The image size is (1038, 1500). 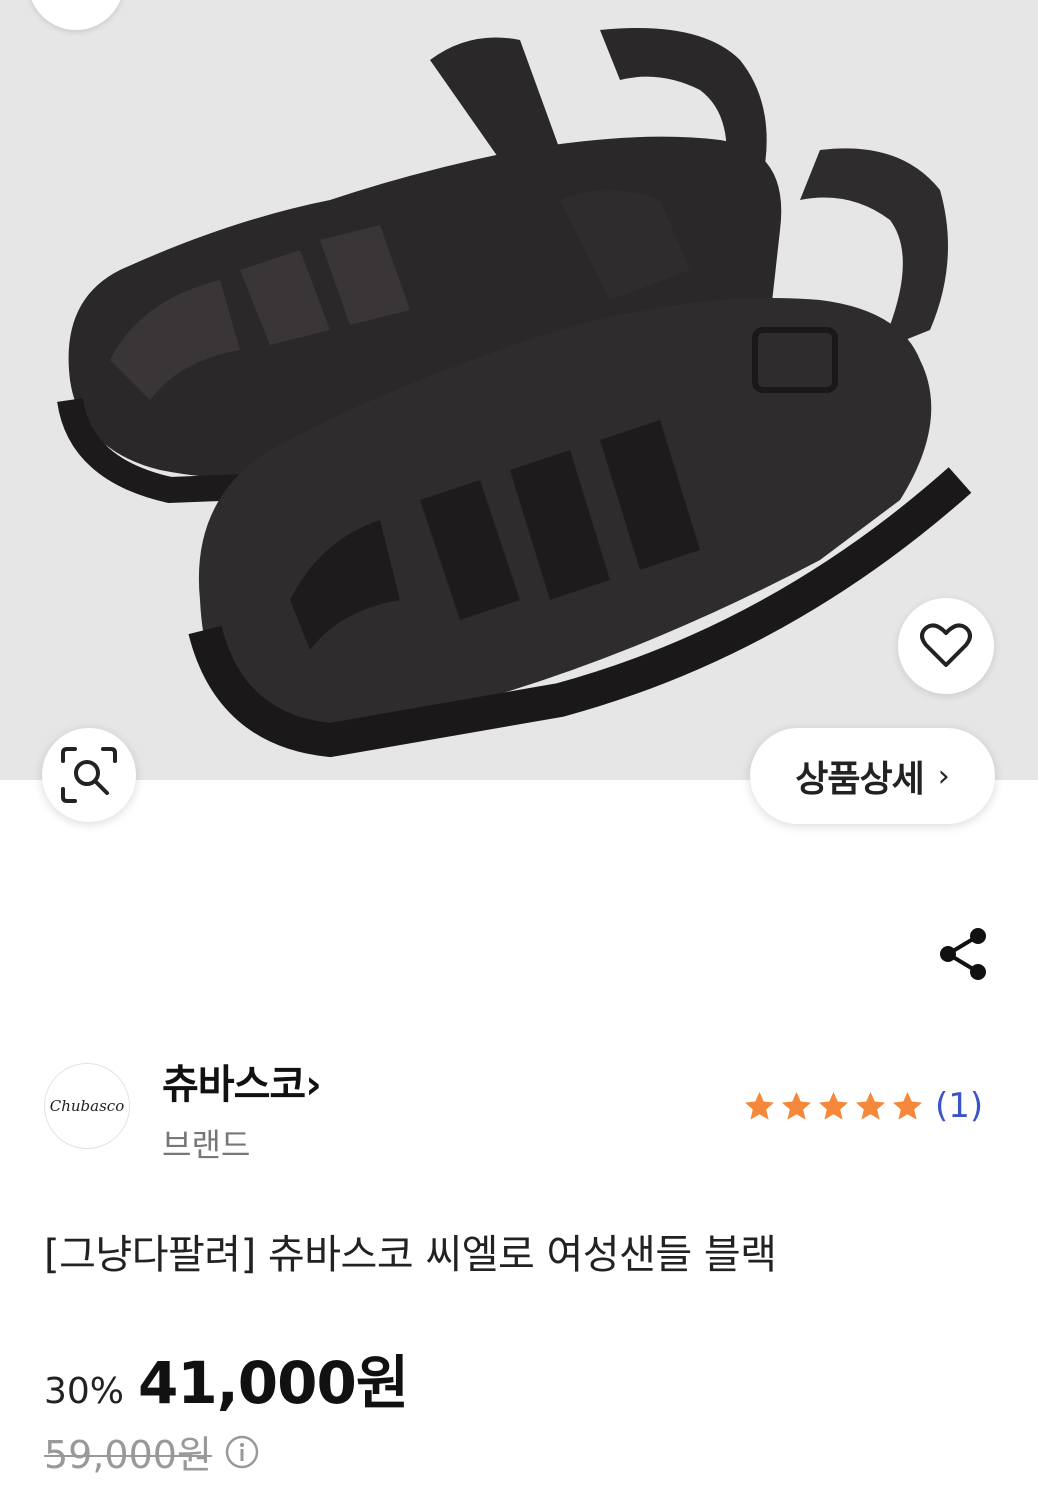 I want to click on heart-icon, so click(x=946, y=645).